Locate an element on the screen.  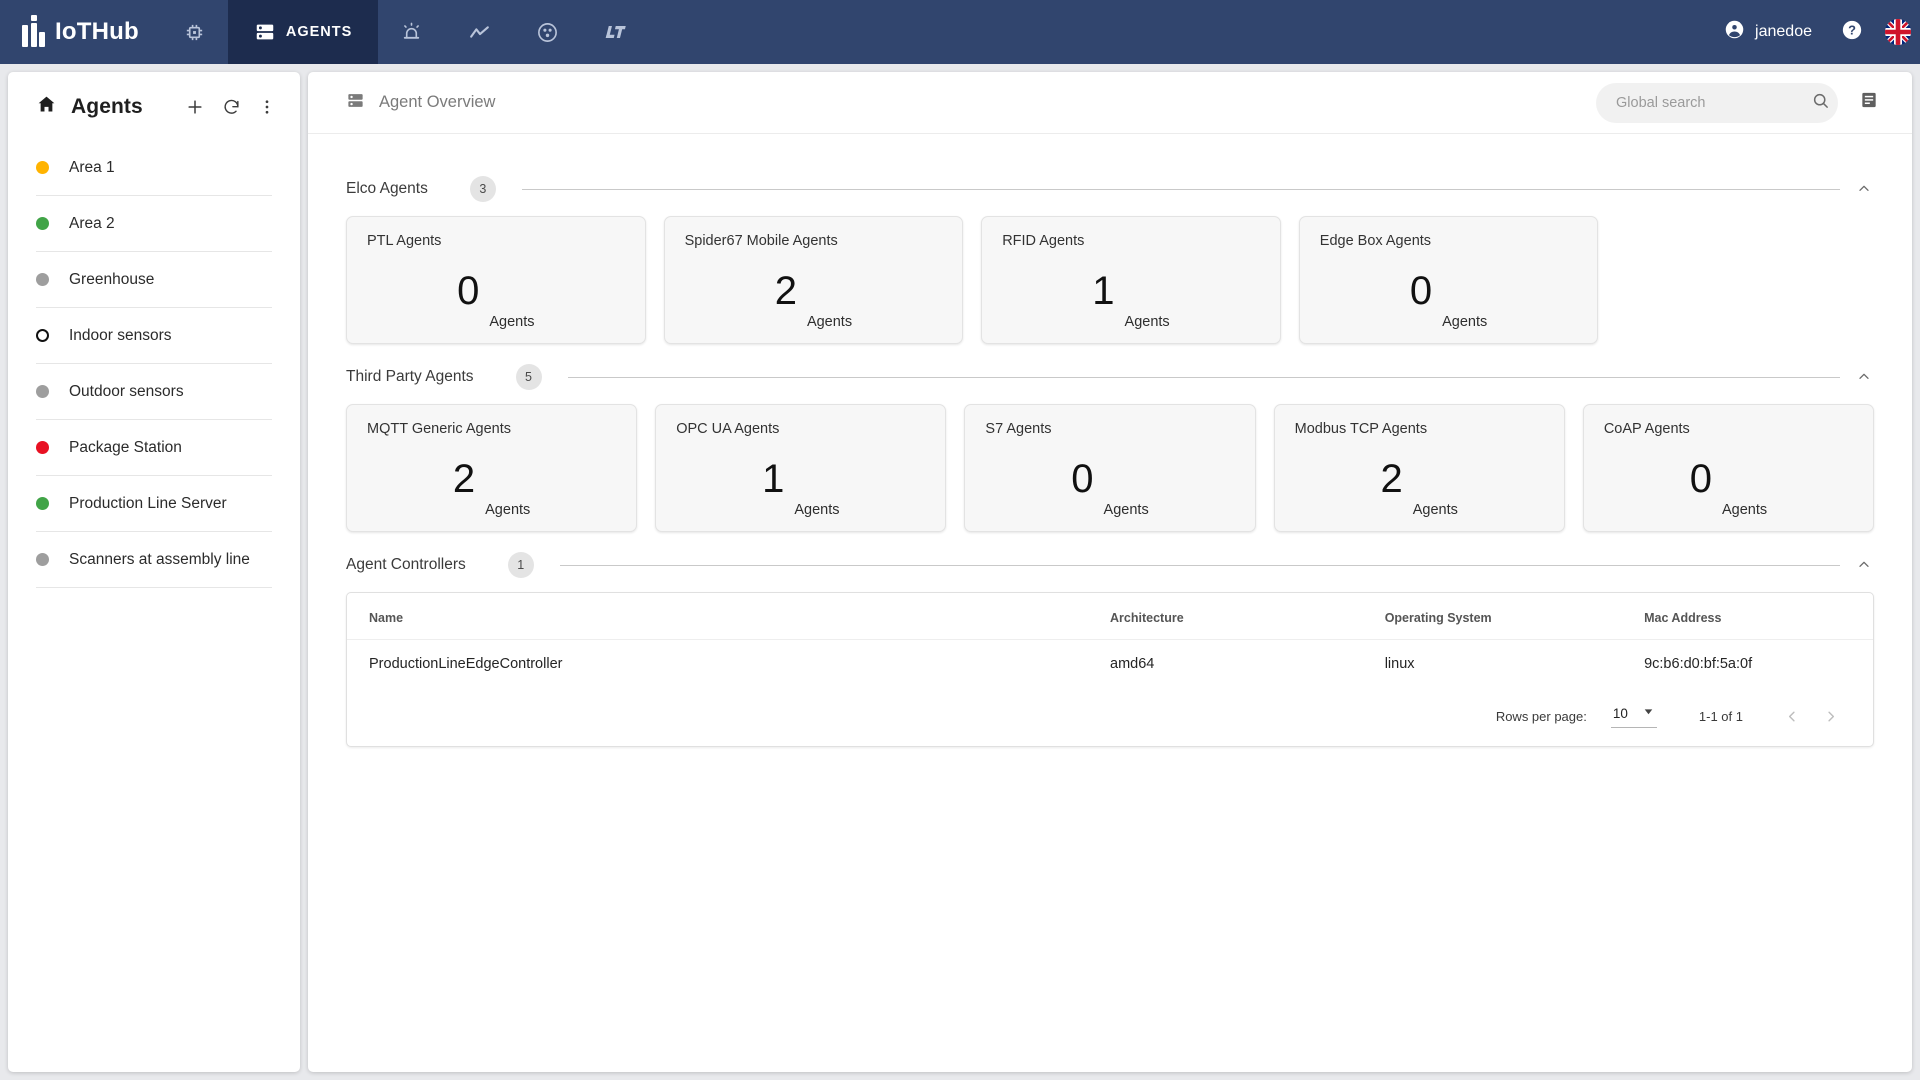
agent-type-card: Edge Box Agents 0 Agents is located at coordinates (1448, 280).